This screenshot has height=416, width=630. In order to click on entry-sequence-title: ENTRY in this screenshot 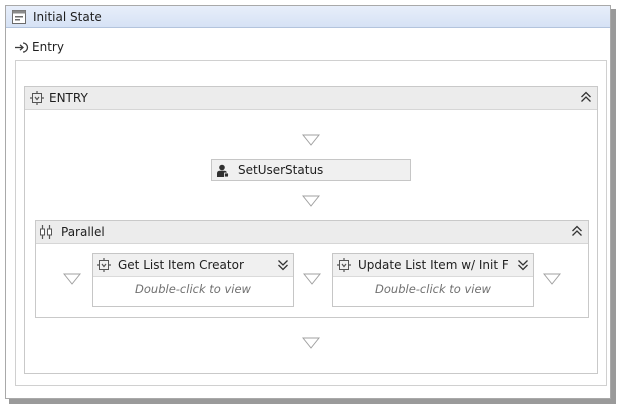, I will do `click(68, 98)`.